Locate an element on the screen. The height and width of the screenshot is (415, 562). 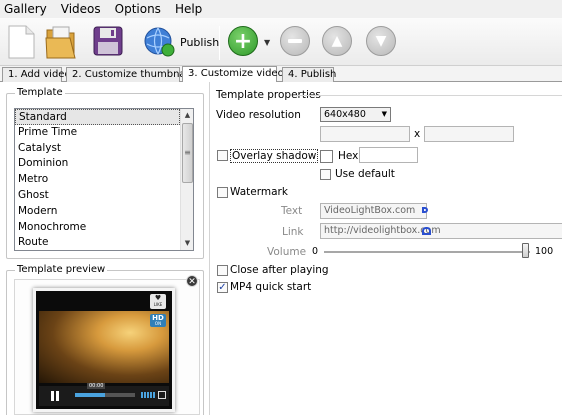
minus-icon is located at coordinates (295, 41).